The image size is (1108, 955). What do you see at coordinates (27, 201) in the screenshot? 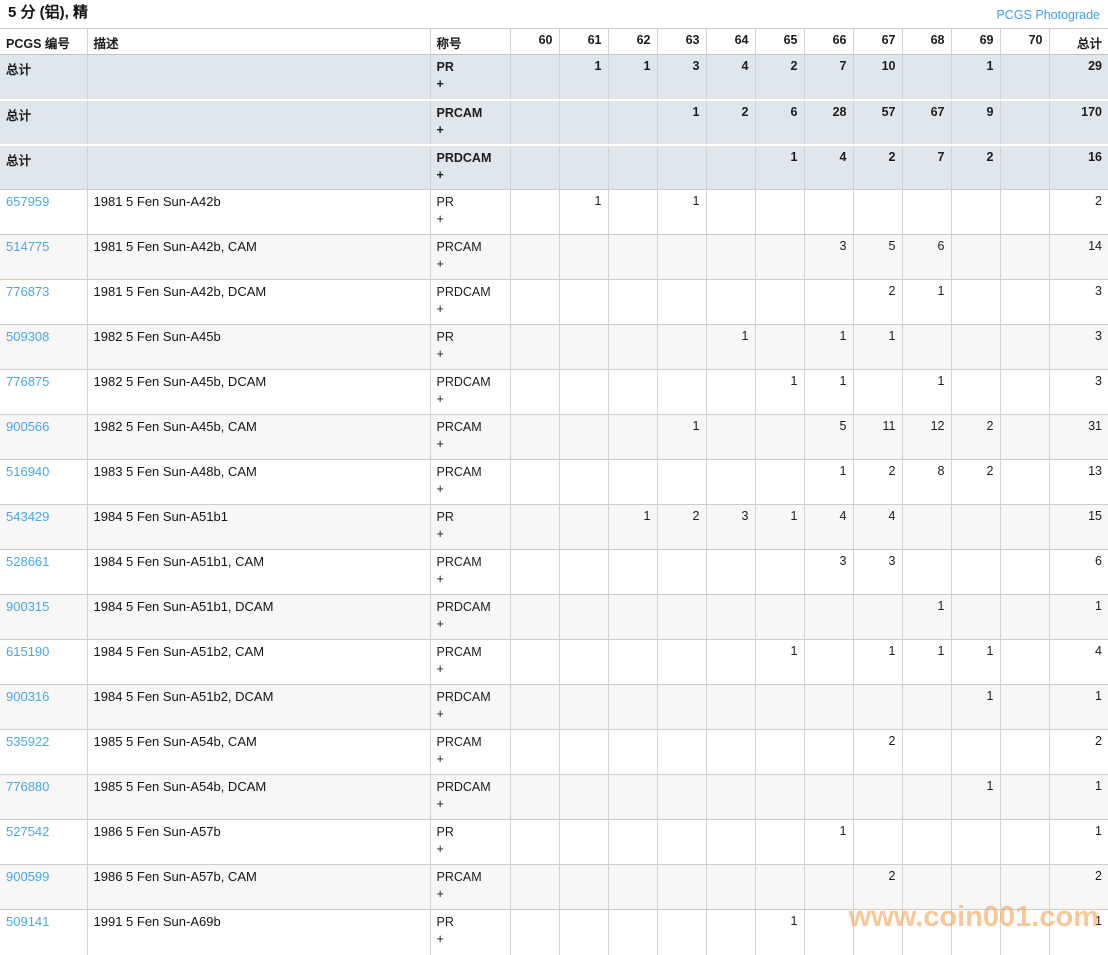
I see `pcgs-number-link: 657959` at bounding box center [27, 201].